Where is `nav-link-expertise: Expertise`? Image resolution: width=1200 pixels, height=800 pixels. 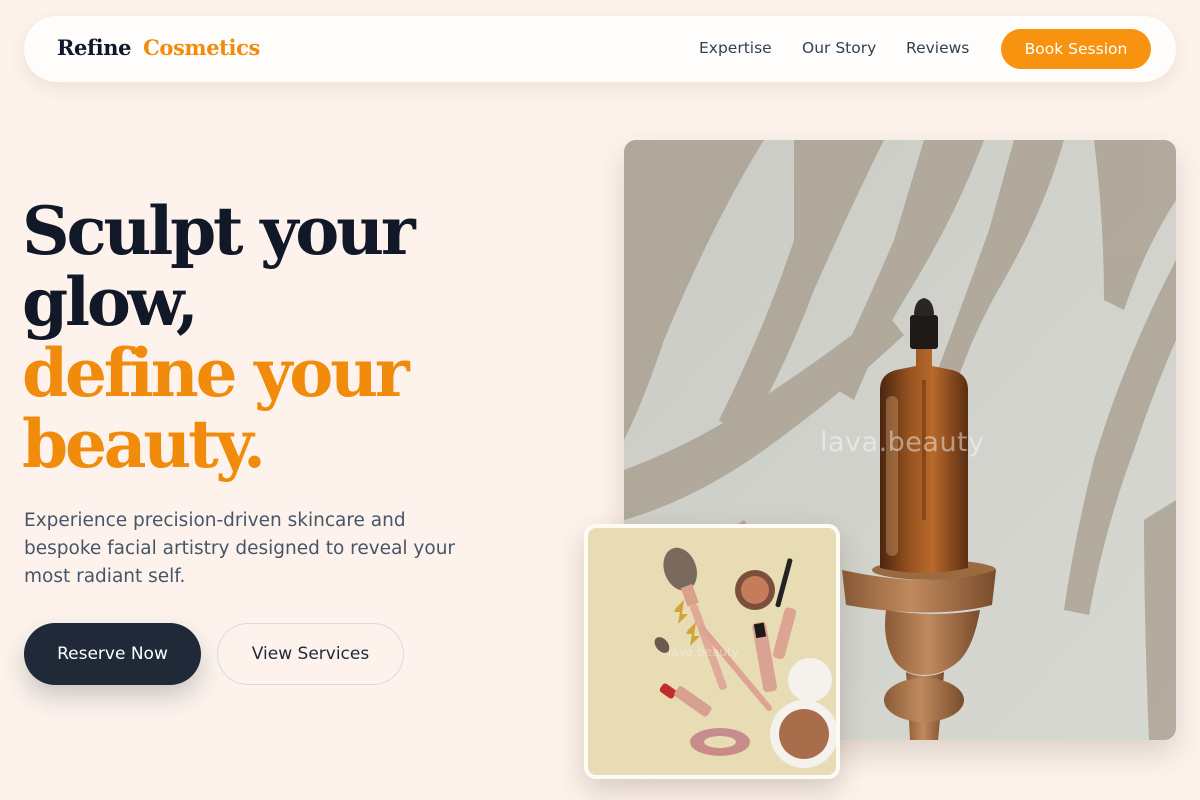 nav-link-expertise: Expertise is located at coordinates (735, 48).